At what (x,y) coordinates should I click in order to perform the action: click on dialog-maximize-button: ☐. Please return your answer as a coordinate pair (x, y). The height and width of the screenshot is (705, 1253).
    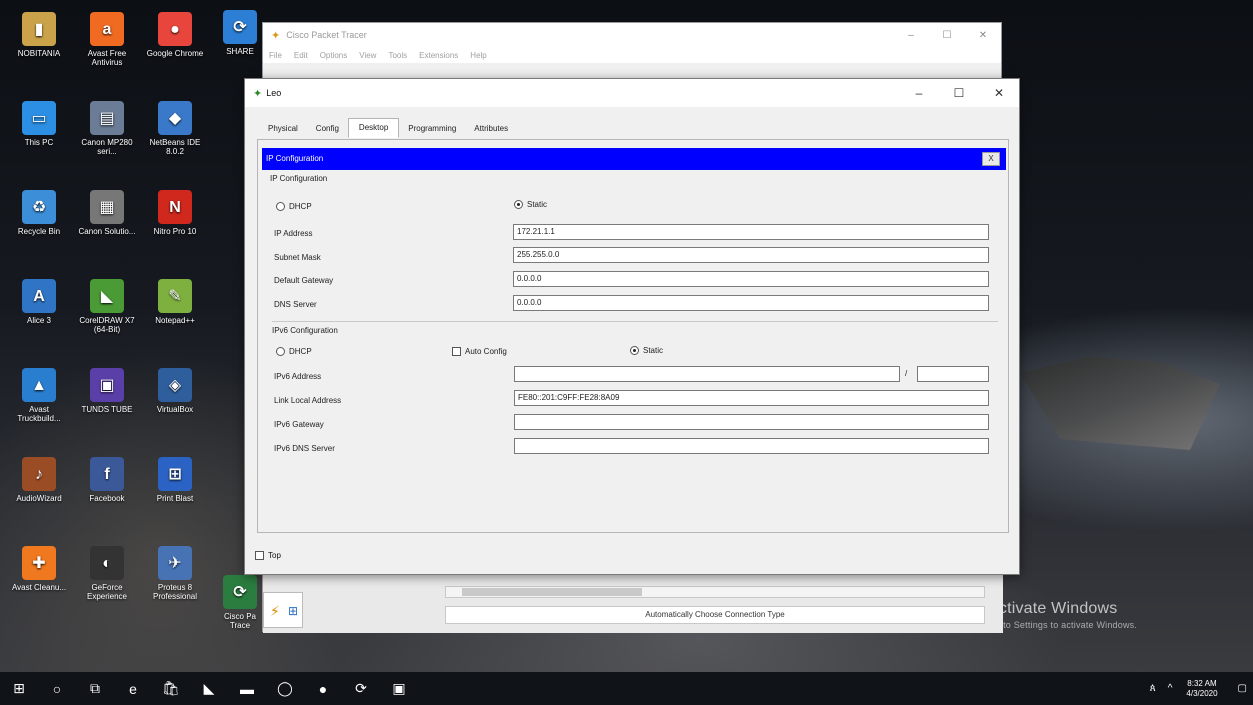
    Looking at the image, I should click on (959, 93).